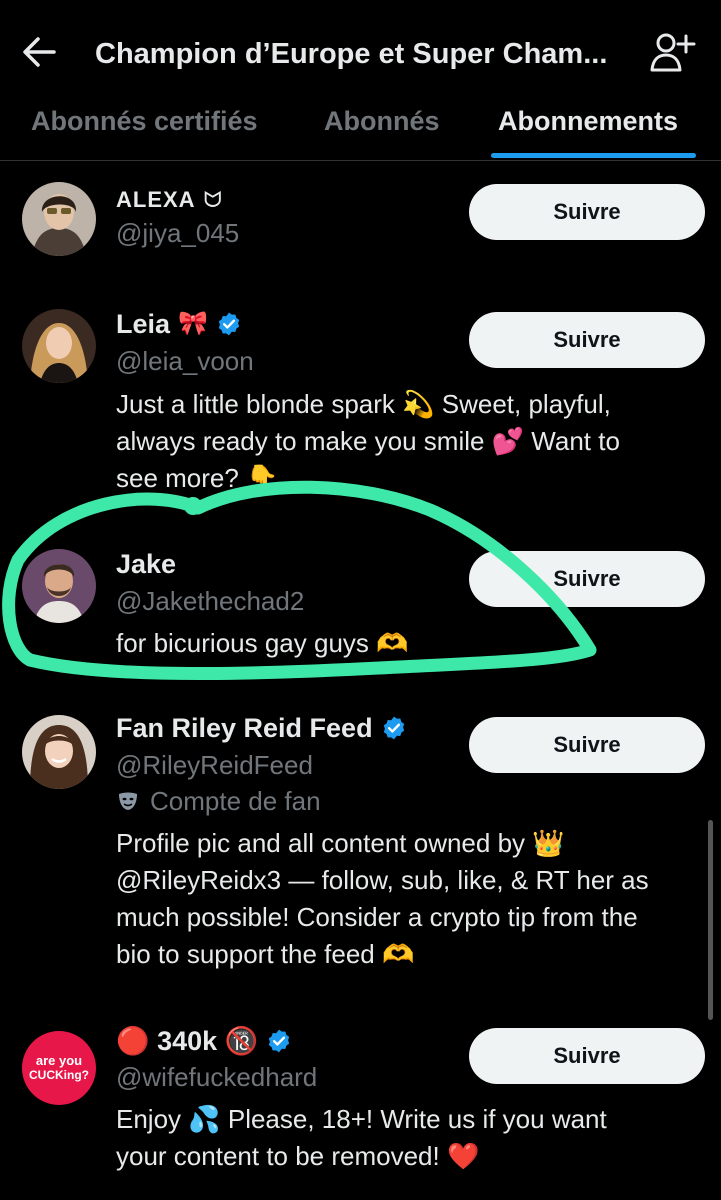  What do you see at coordinates (217, 1077) in the screenshot?
I see `handle: @wifefuckedhard` at bounding box center [217, 1077].